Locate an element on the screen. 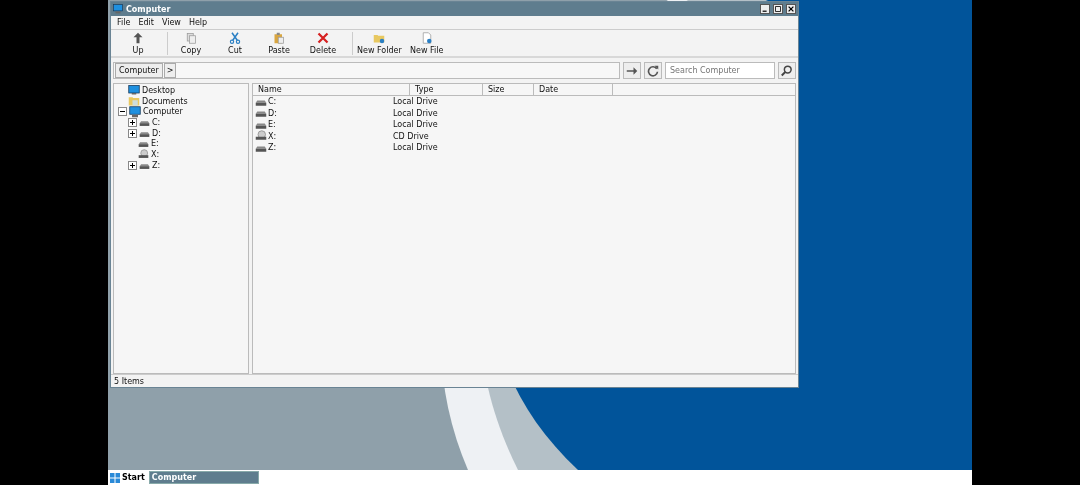 The image size is (1080, 485). file-name: C: is located at coordinates (272, 102).